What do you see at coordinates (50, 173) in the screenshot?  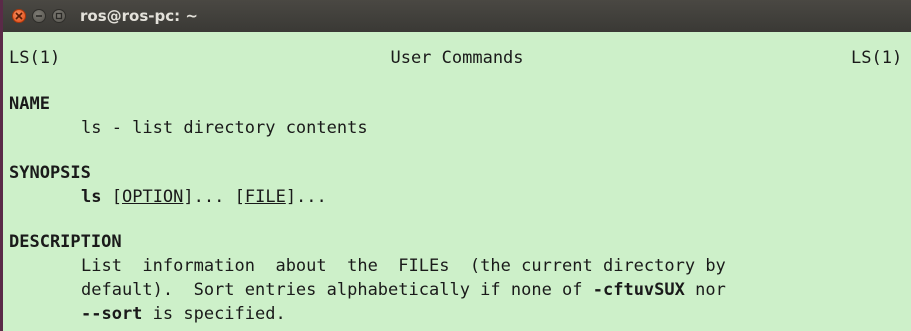 I see `synopsis-heading: SYNOPSIS` at bounding box center [50, 173].